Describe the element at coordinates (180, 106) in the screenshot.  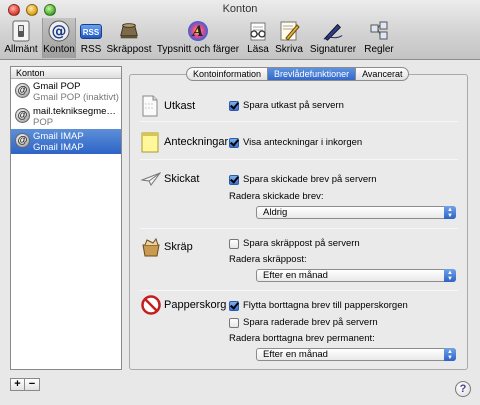
I see `drafts-title: Utkast` at that location.